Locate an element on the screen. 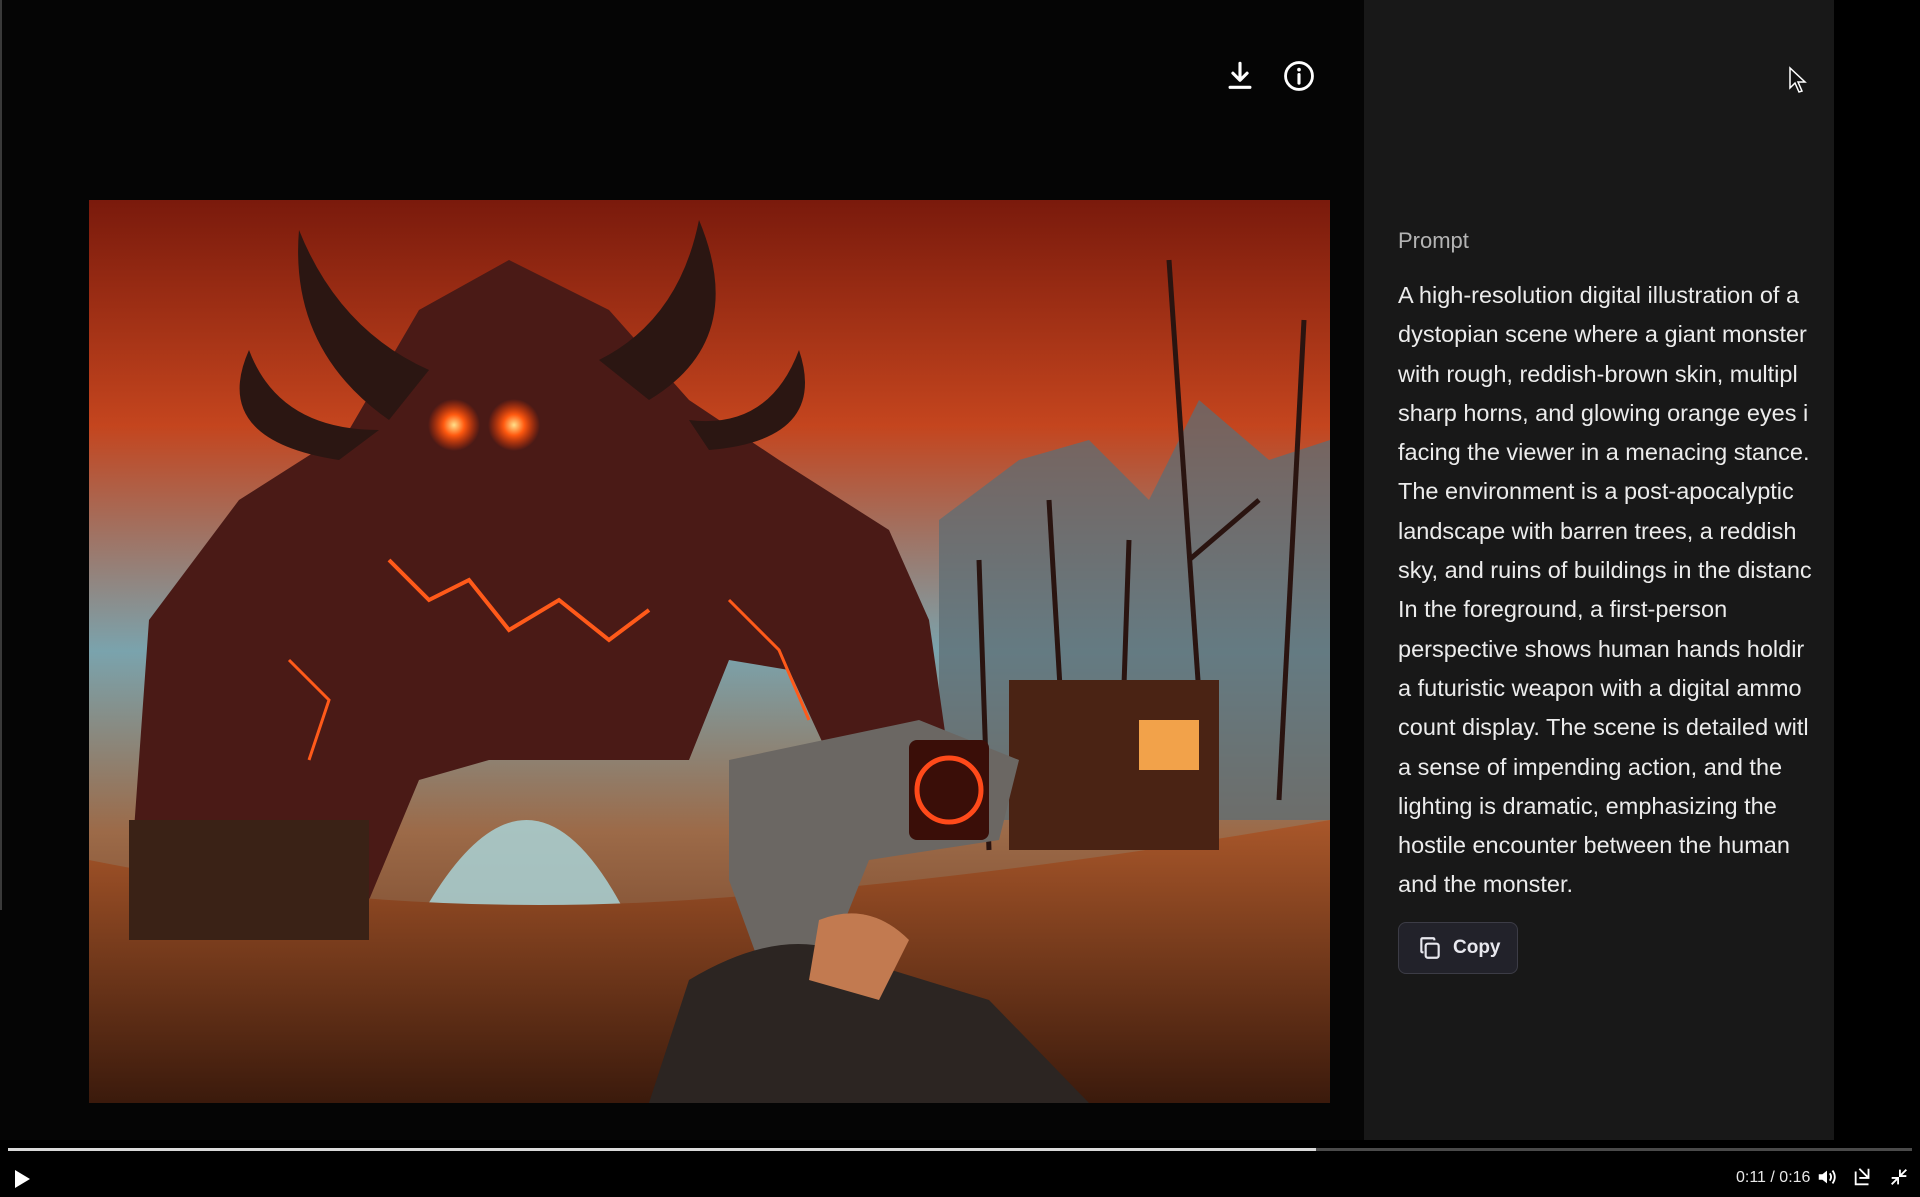 This screenshot has height=1197, width=1920. exit-fullscreen-icon is located at coordinates (1899, 1177).